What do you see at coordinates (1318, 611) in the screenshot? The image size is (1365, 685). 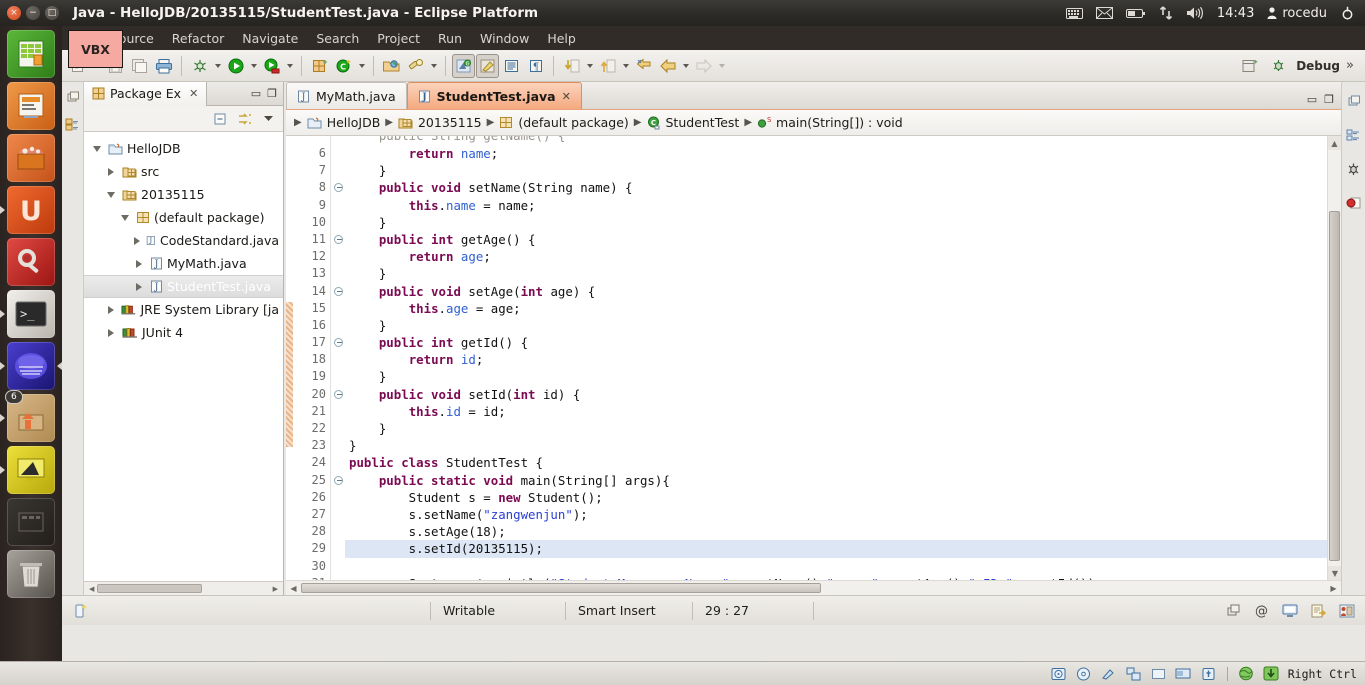 I see `history-icon` at bounding box center [1318, 611].